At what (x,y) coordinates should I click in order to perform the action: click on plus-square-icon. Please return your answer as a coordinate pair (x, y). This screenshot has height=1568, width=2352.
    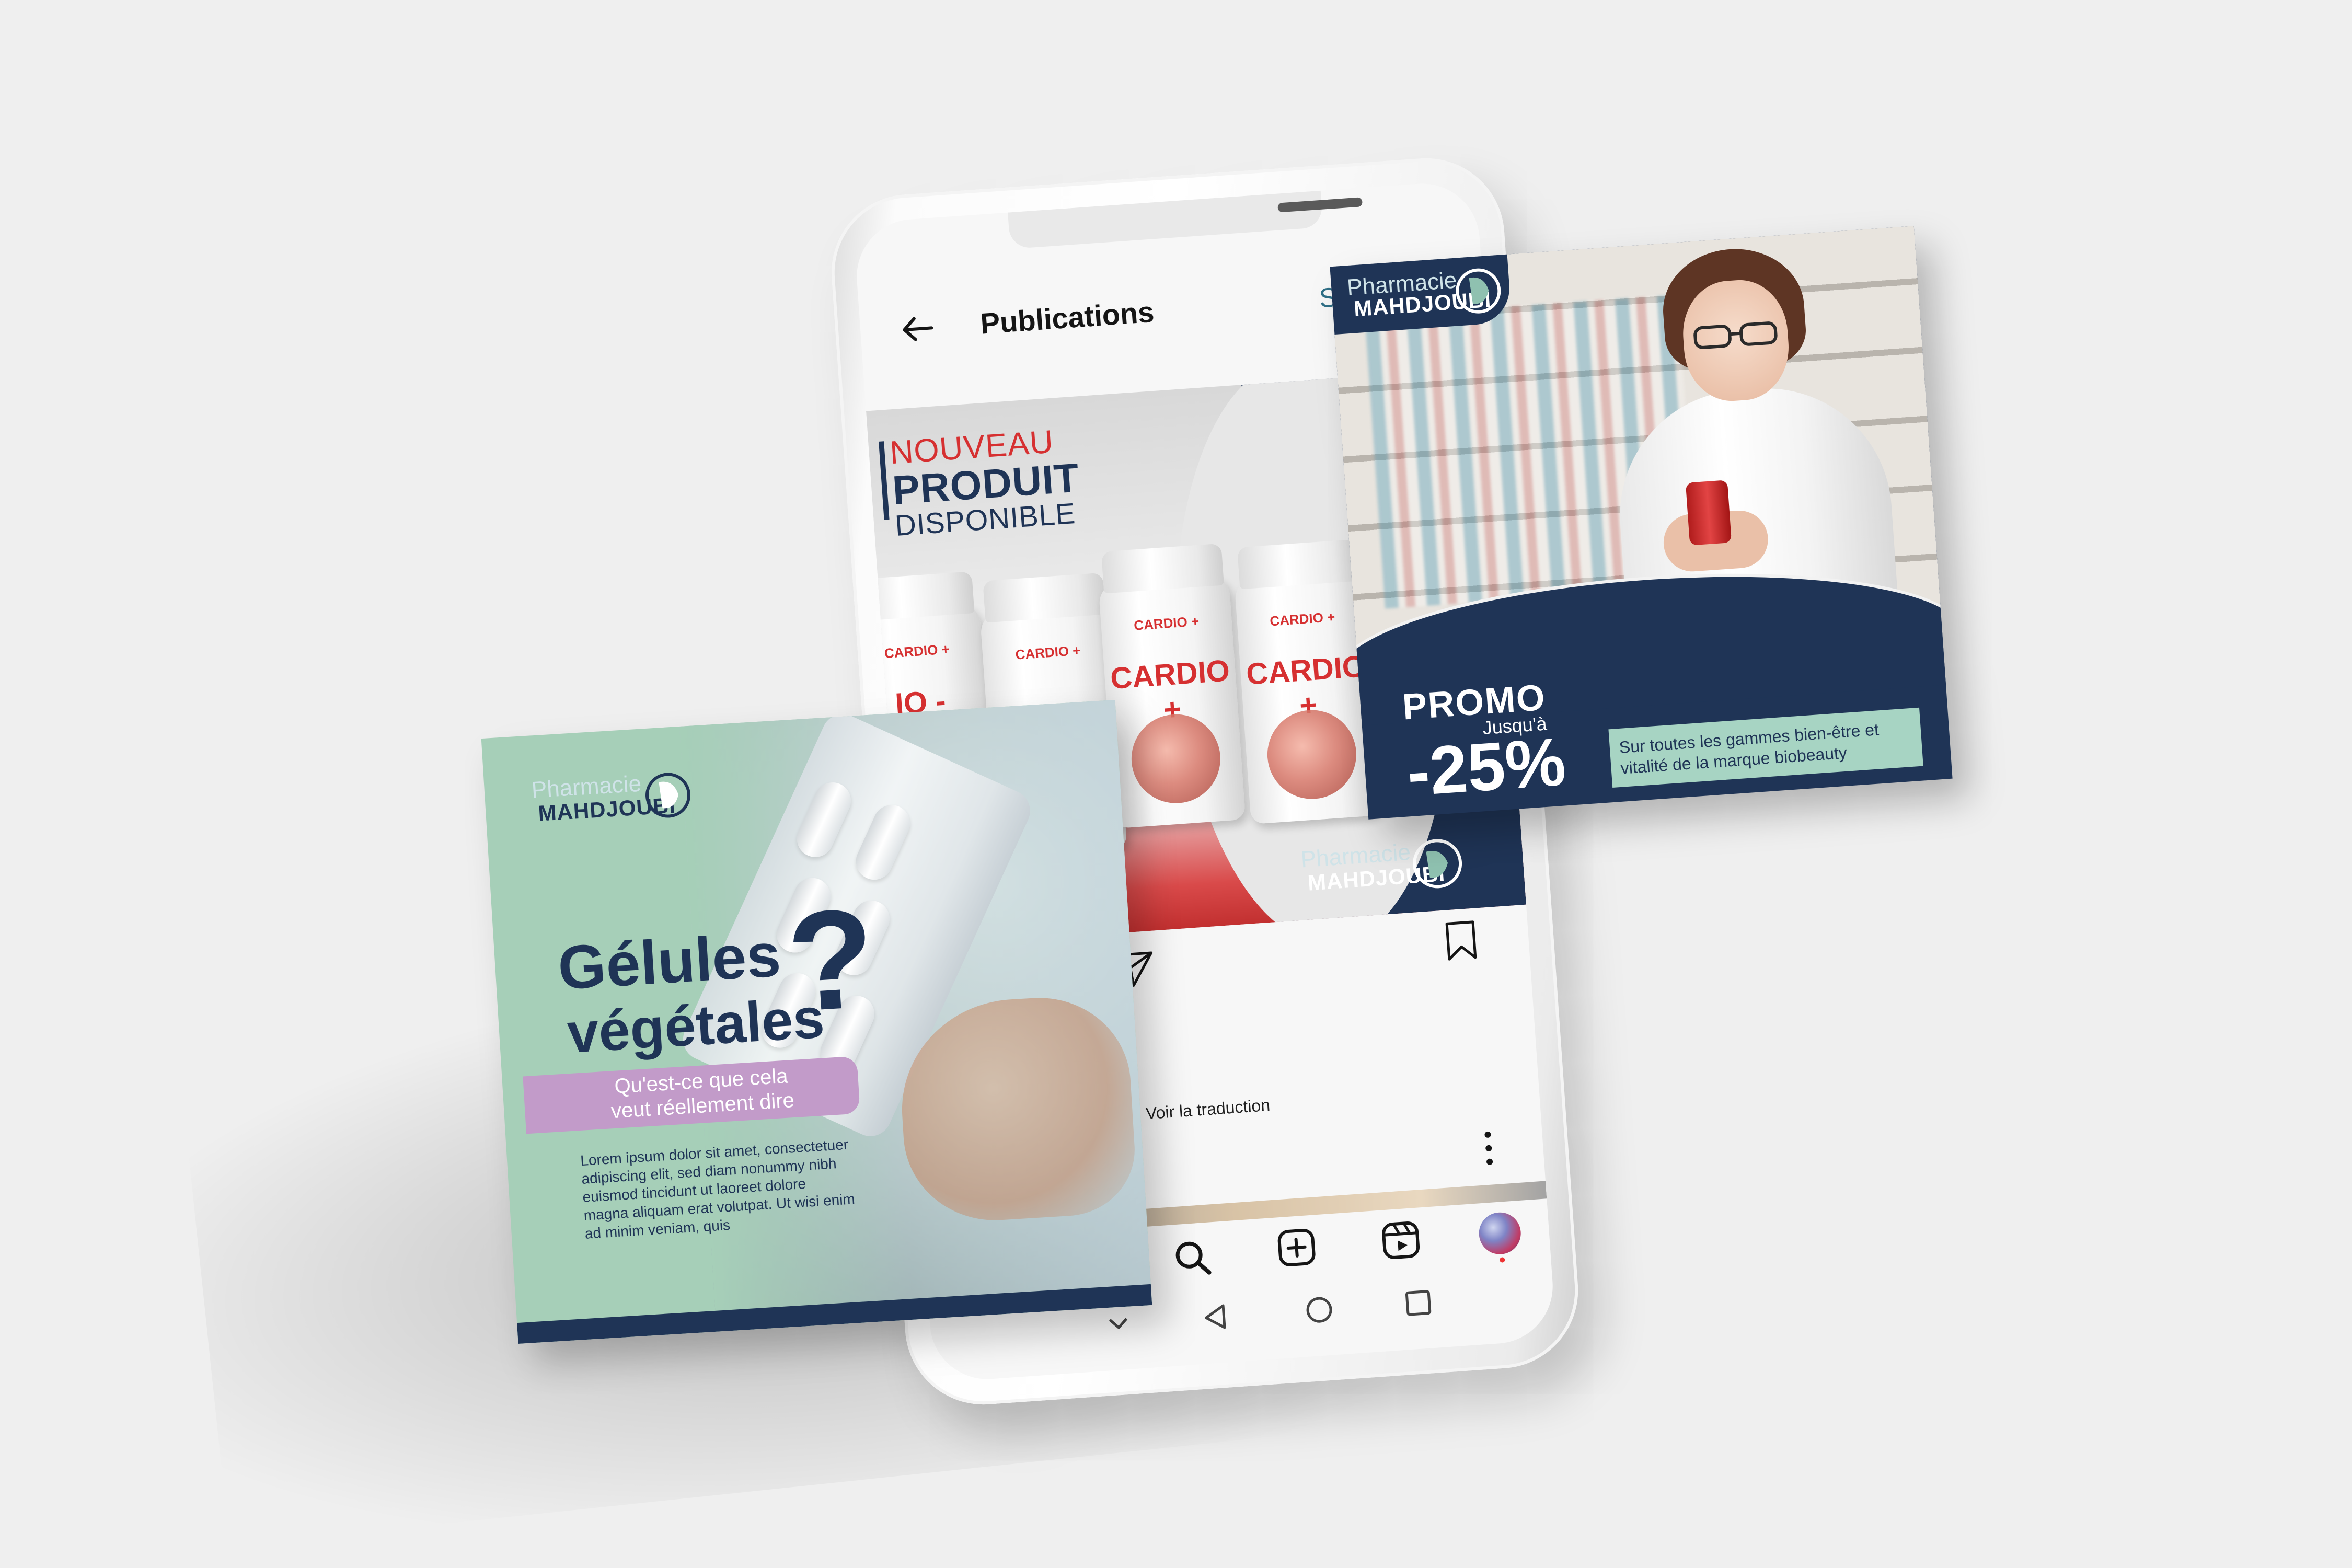
    Looking at the image, I should click on (1296, 1247).